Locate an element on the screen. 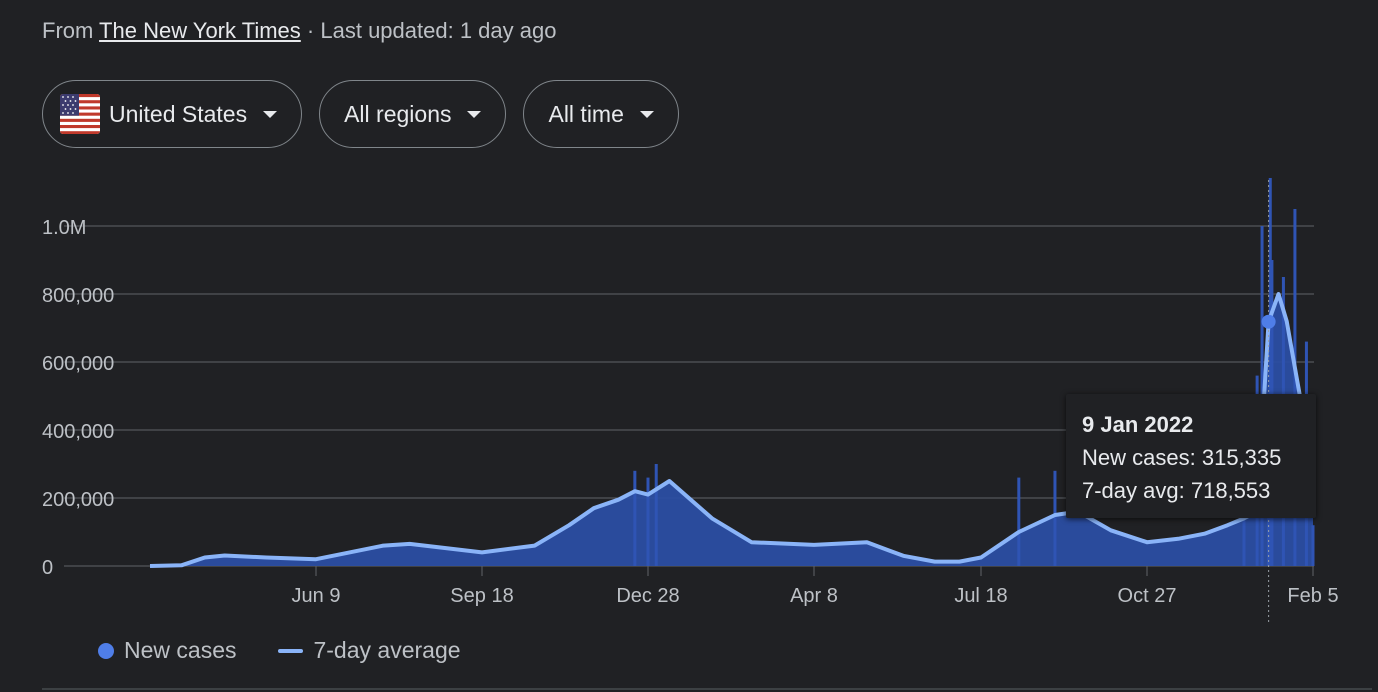  y-tick-label: 0 is located at coordinates (47, 568).